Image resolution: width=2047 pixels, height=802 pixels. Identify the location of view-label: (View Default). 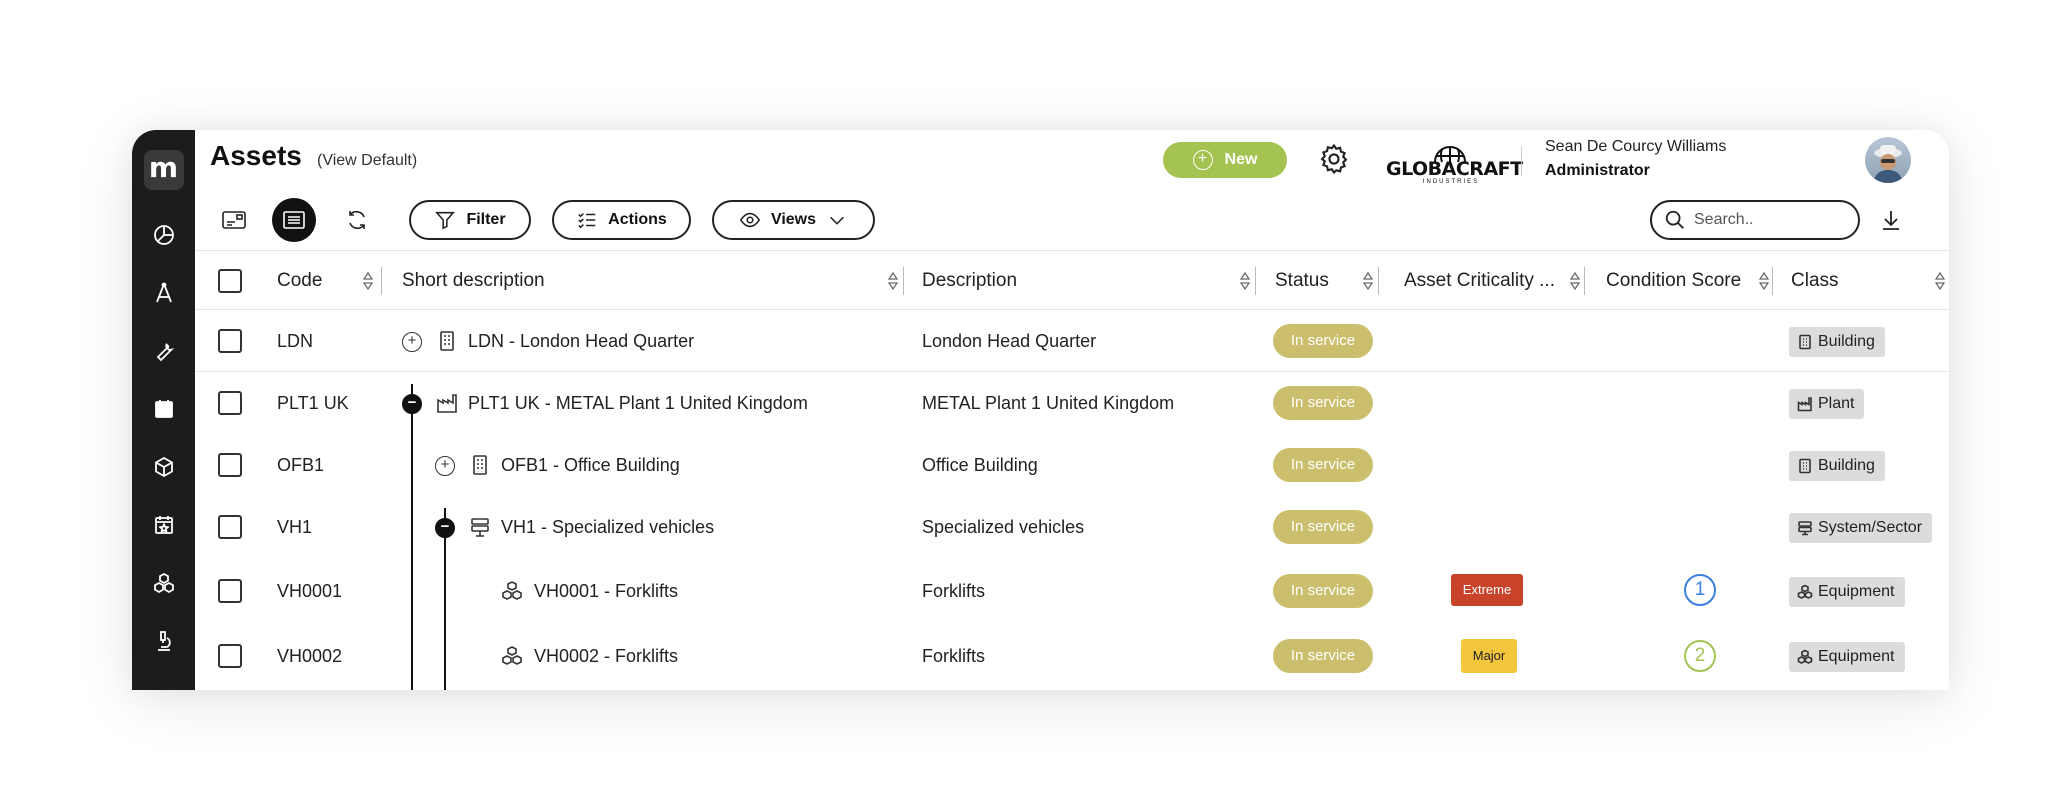
(367, 161).